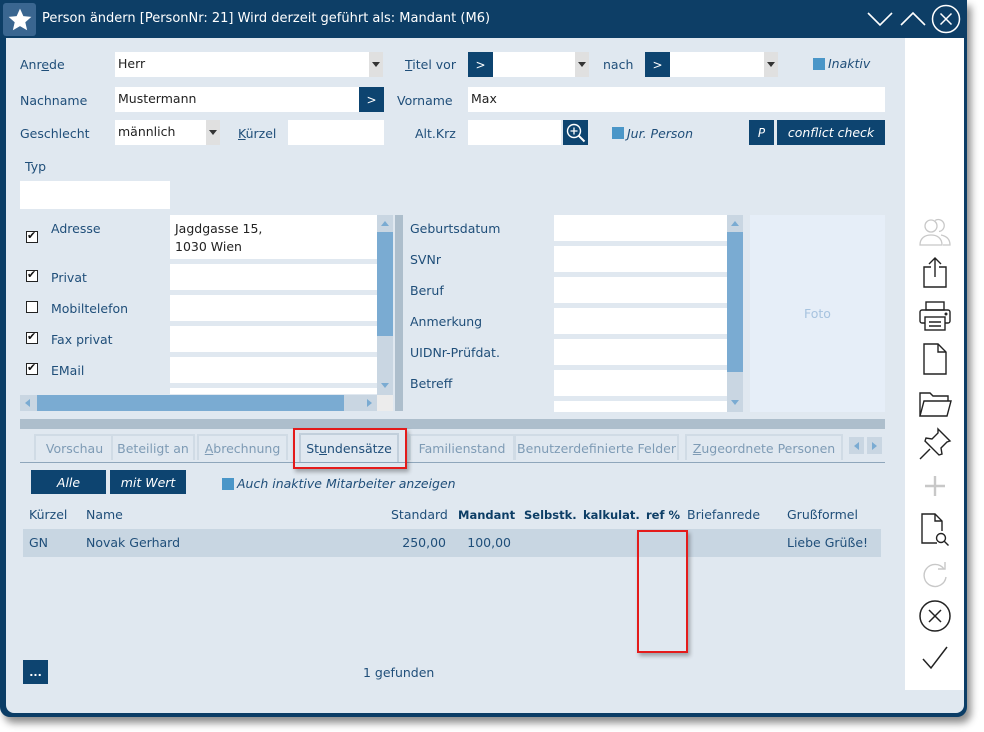 The image size is (984, 732). What do you see at coordinates (430, 64) in the screenshot?
I see `titel-vor-label: Titel vor` at bounding box center [430, 64].